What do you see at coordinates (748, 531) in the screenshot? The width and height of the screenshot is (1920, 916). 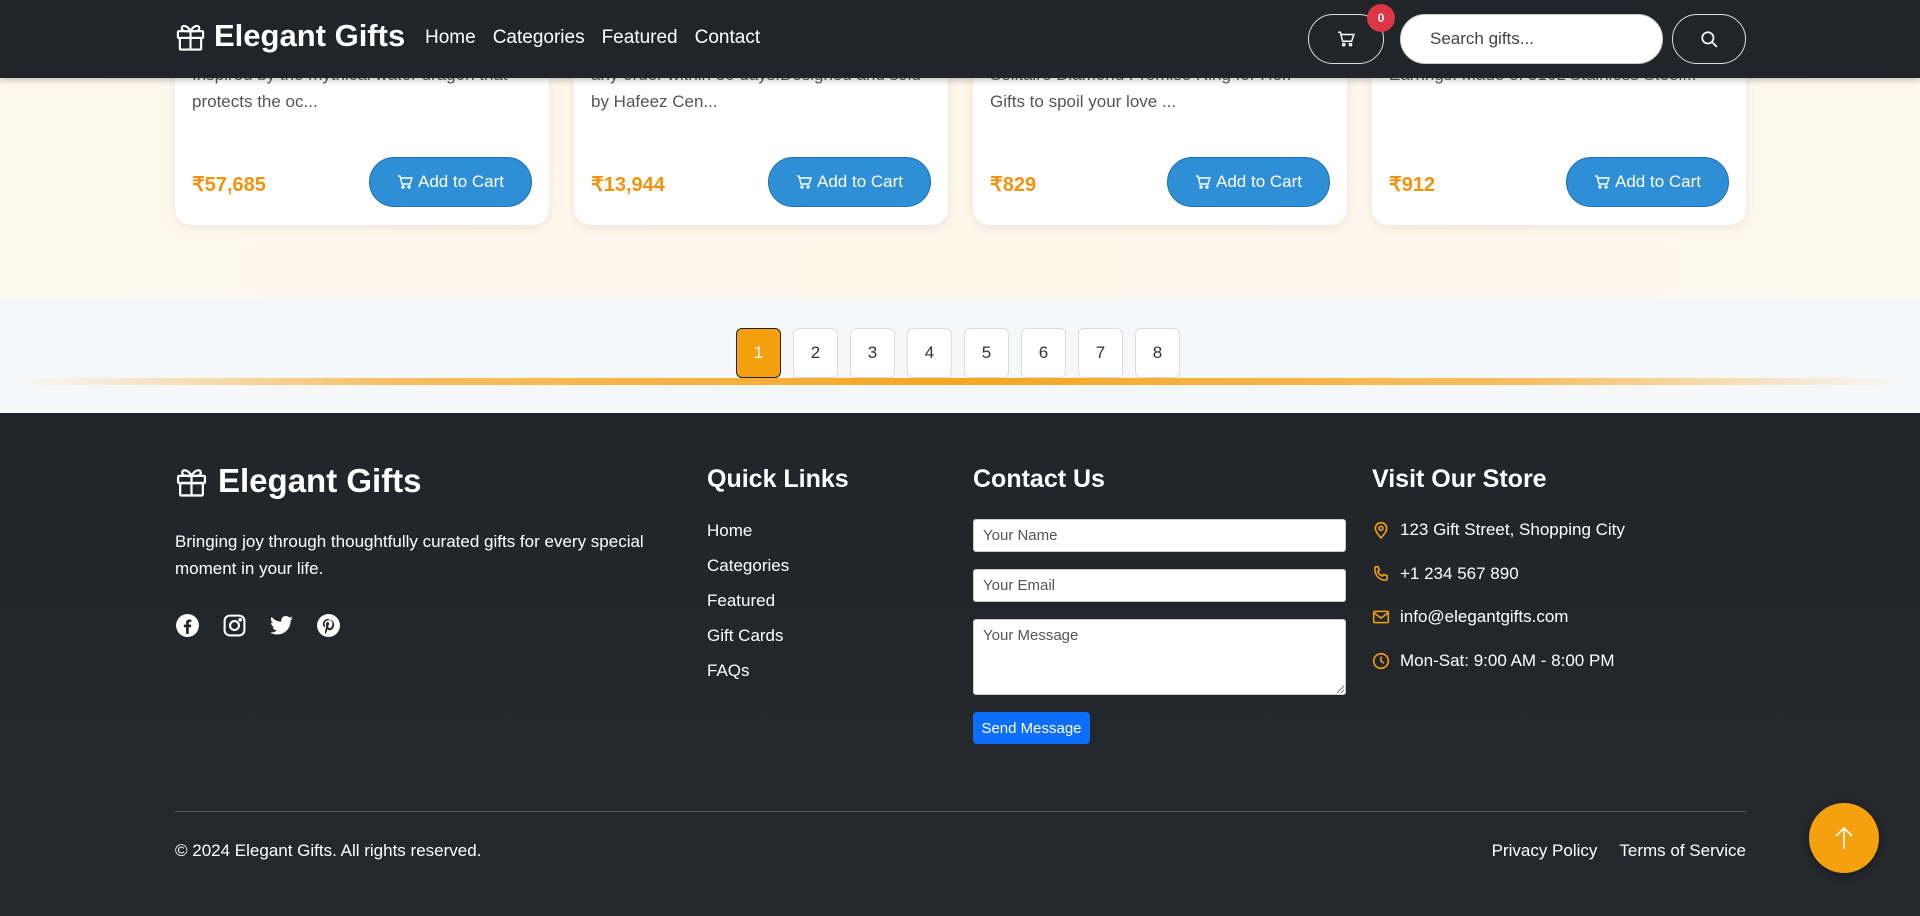 I see `footer-link-home: Home` at bounding box center [748, 531].